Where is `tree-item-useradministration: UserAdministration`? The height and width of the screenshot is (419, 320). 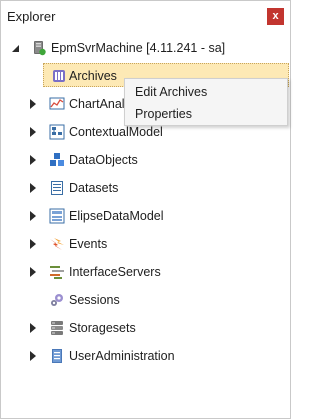 tree-item-useradministration: UserAdministration is located at coordinates (145, 356).